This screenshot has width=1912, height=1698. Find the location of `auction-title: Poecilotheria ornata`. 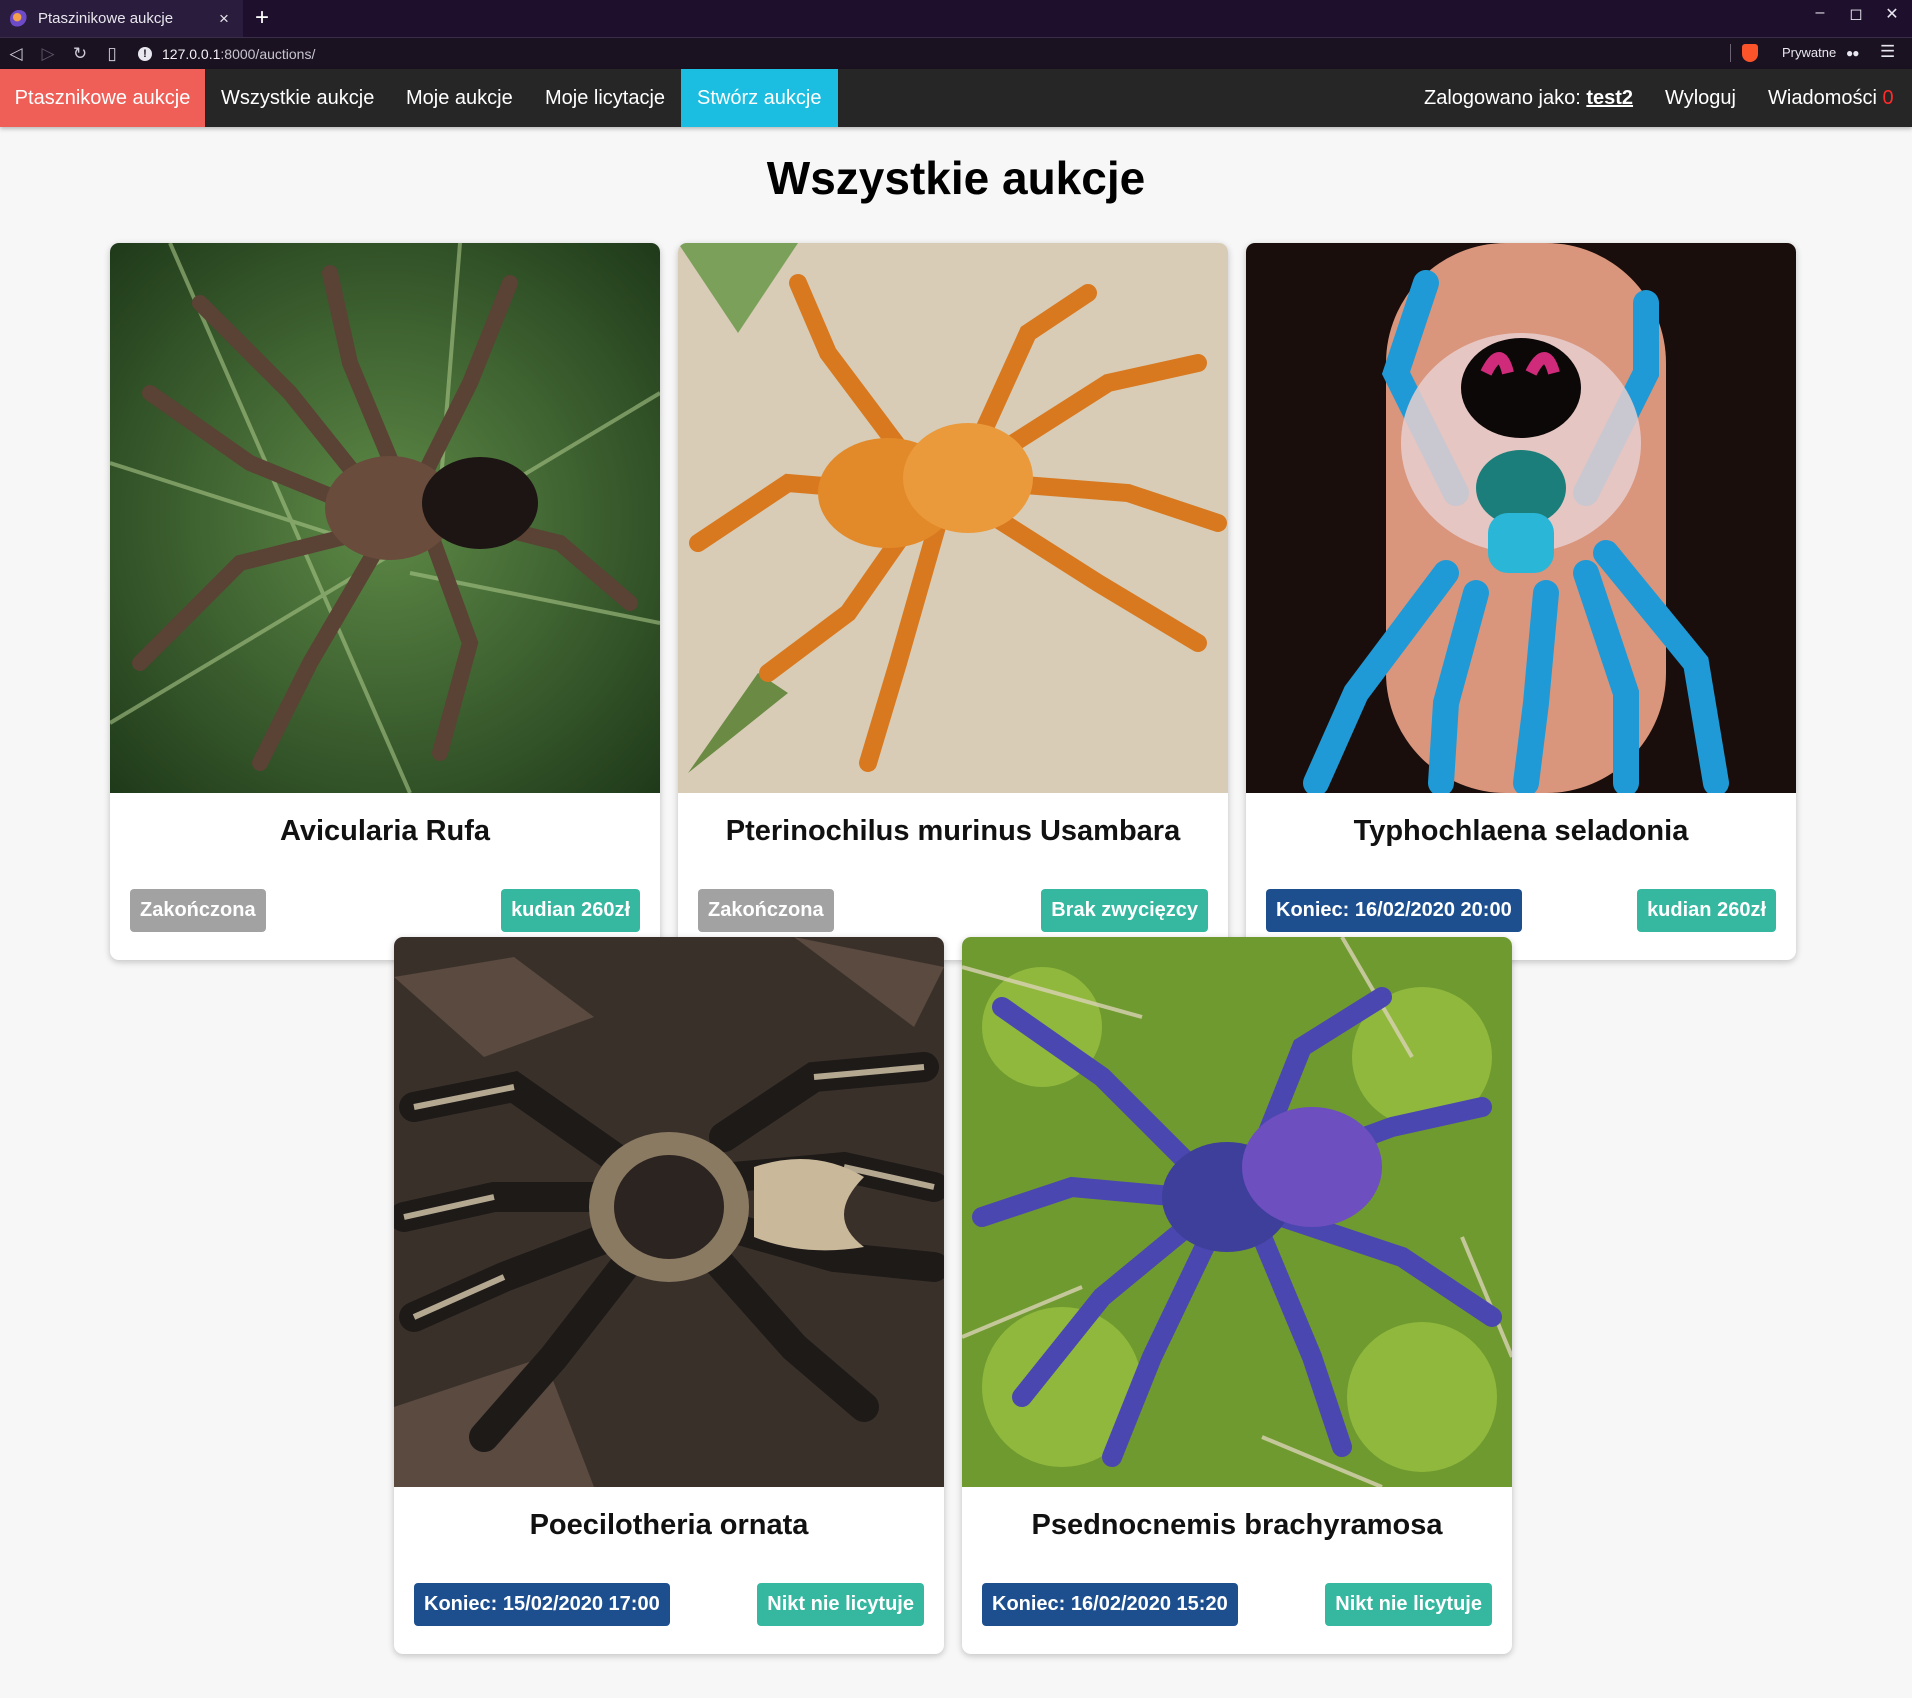

auction-title: Poecilotheria ornata is located at coordinates (669, 1525).